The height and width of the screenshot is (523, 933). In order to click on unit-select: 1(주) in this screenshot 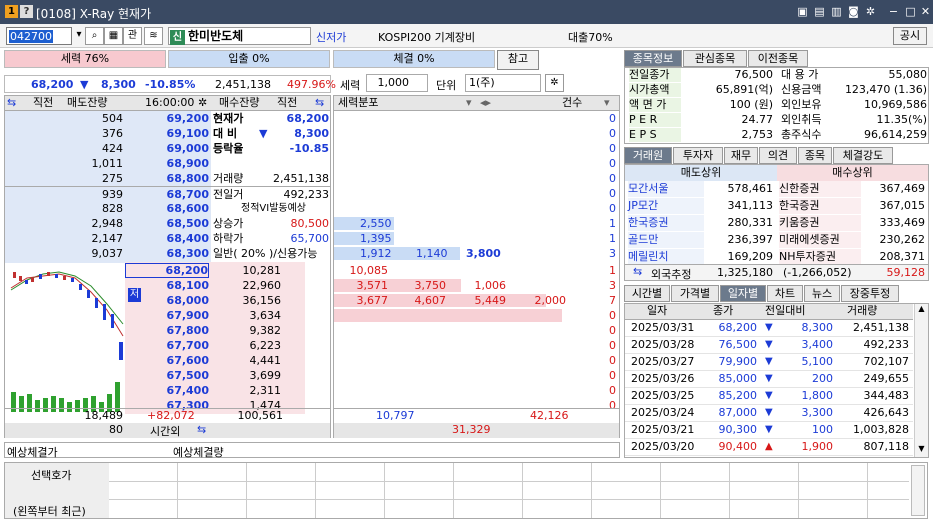, I will do `click(503, 83)`.